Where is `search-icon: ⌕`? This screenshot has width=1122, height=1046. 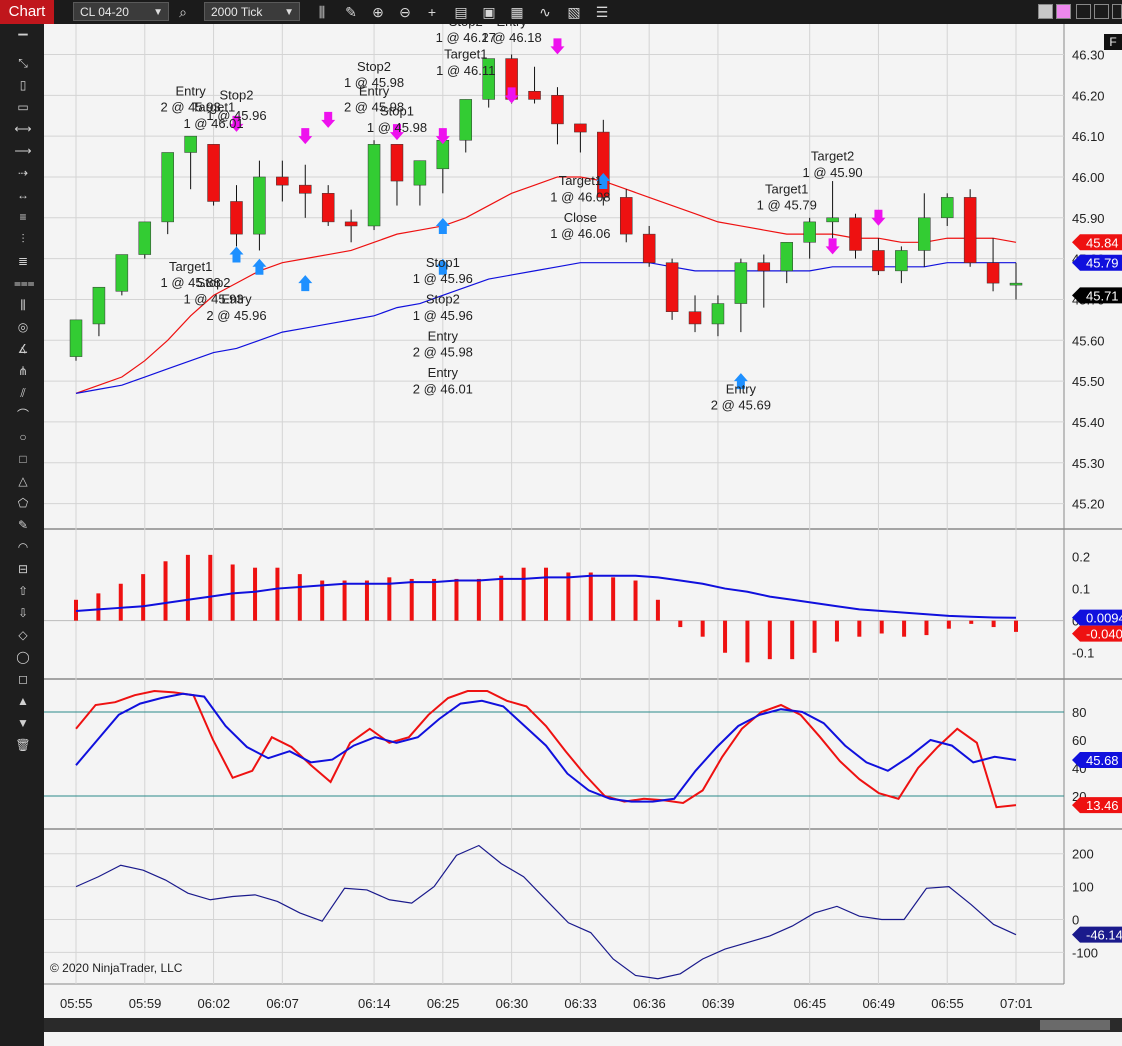 search-icon: ⌕ is located at coordinates (183, 12).